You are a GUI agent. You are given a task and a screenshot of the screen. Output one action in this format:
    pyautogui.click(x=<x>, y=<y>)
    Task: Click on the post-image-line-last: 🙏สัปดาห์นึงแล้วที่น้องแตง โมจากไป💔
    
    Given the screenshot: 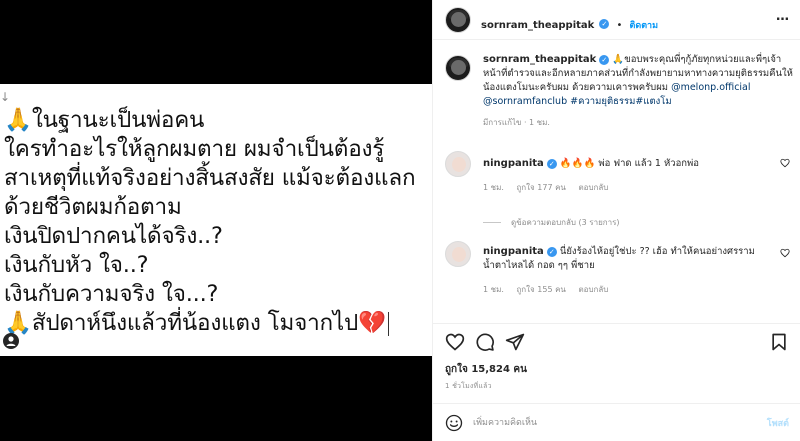 What is the action you would take?
    pyautogui.click(x=209, y=323)
    